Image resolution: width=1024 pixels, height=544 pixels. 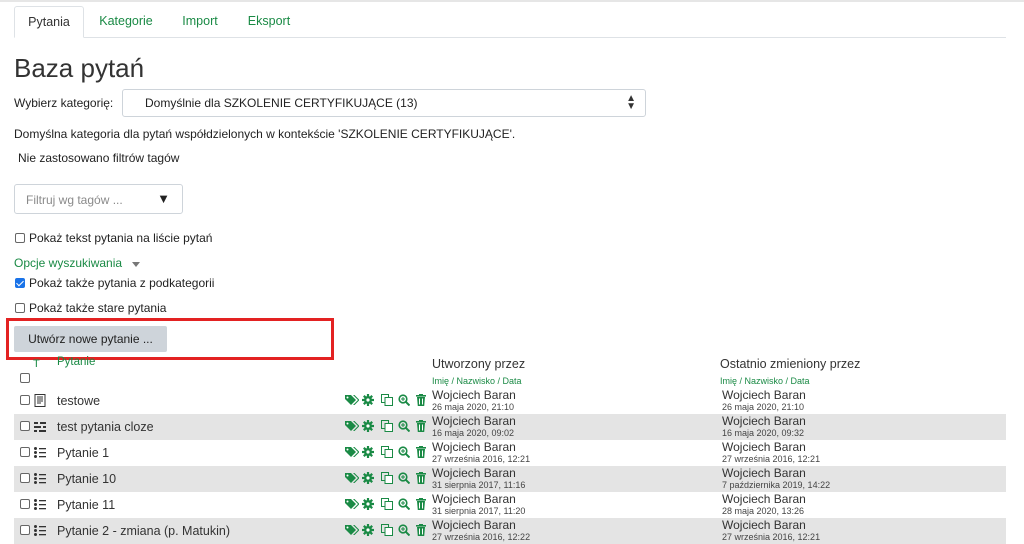 What do you see at coordinates (771, 459) in the screenshot?
I see `modified-date: 27 września 2016, 12:21` at bounding box center [771, 459].